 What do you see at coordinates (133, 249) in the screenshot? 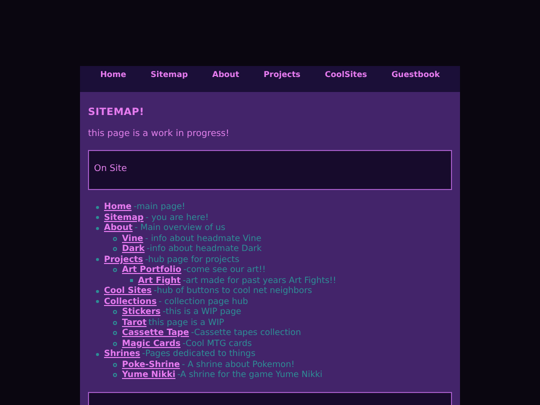
I see `page-link: Dark` at bounding box center [133, 249].